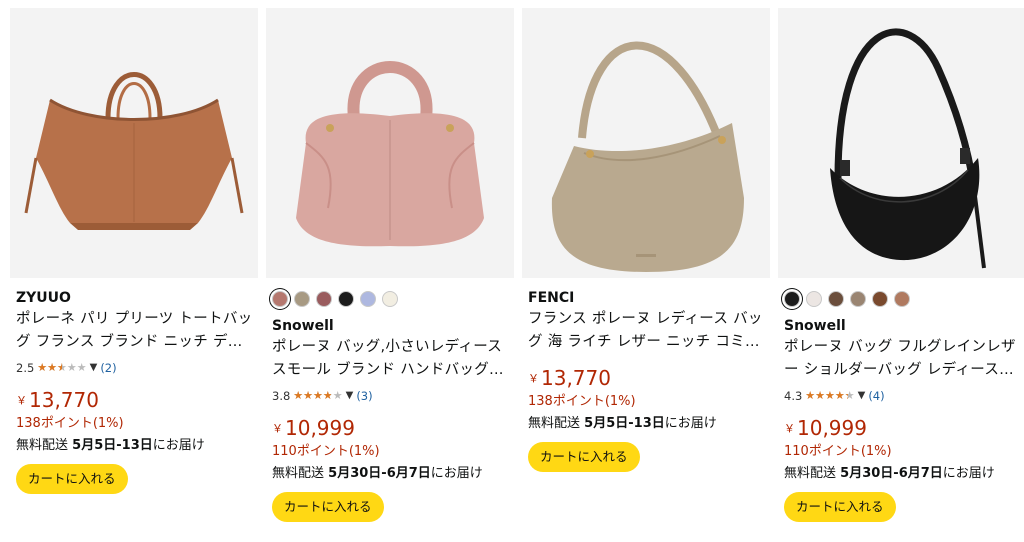 Image resolution: width=1024 pixels, height=542 pixels. I want to click on taupe-shoulder-bag-image, so click(646, 143).